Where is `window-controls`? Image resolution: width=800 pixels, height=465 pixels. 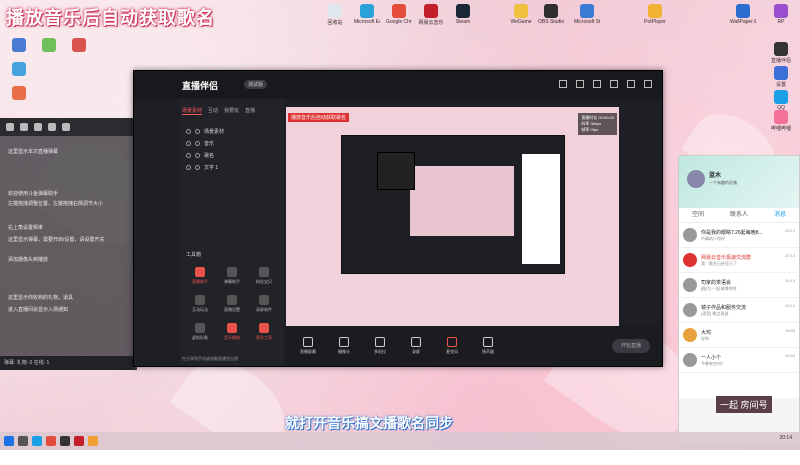
window-controls is located at coordinates (605, 84).